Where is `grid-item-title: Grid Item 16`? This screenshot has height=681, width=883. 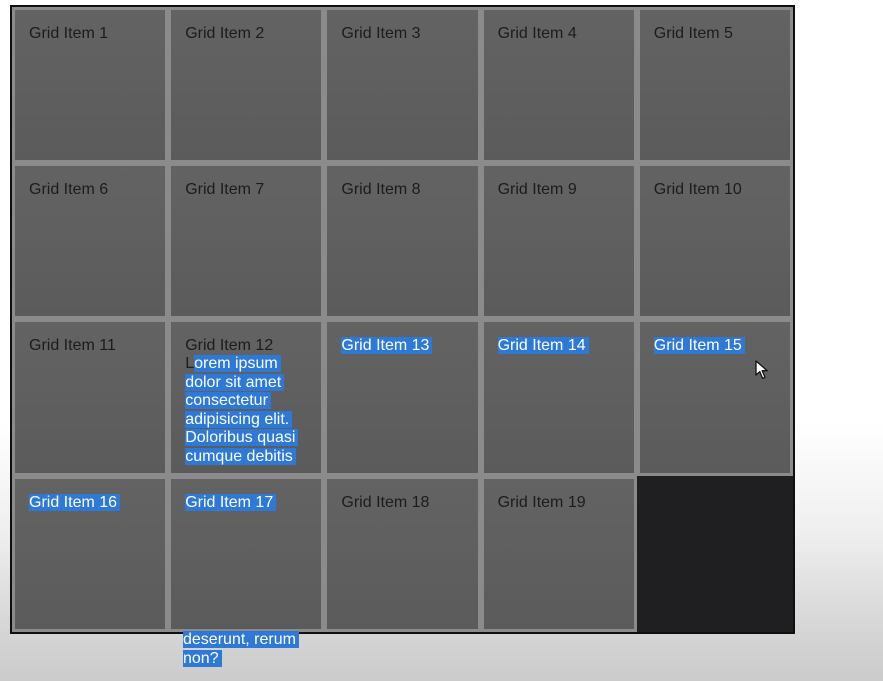 grid-item-title: Grid Item 16 is located at coordinates (75, 502).